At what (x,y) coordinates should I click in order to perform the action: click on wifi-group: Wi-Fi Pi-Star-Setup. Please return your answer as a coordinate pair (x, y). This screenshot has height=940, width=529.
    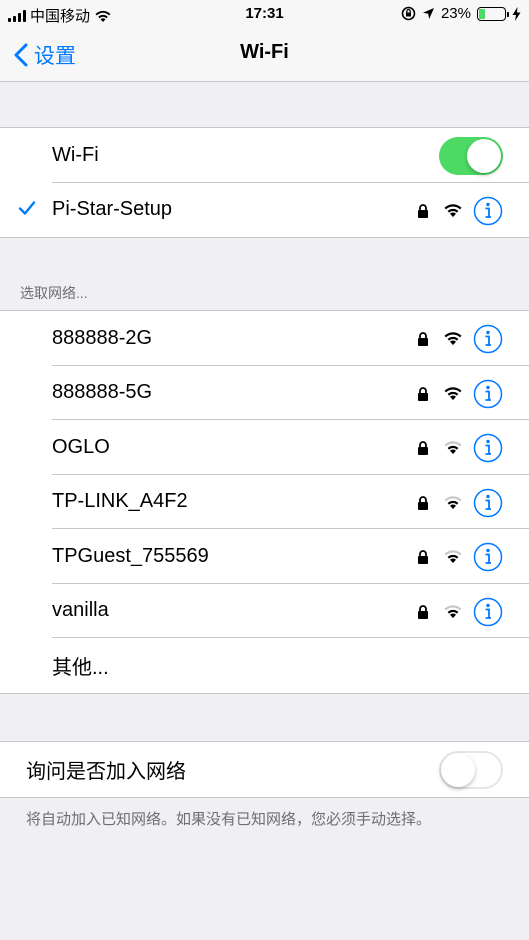
    Looking at the image, I should click on (264, 182).